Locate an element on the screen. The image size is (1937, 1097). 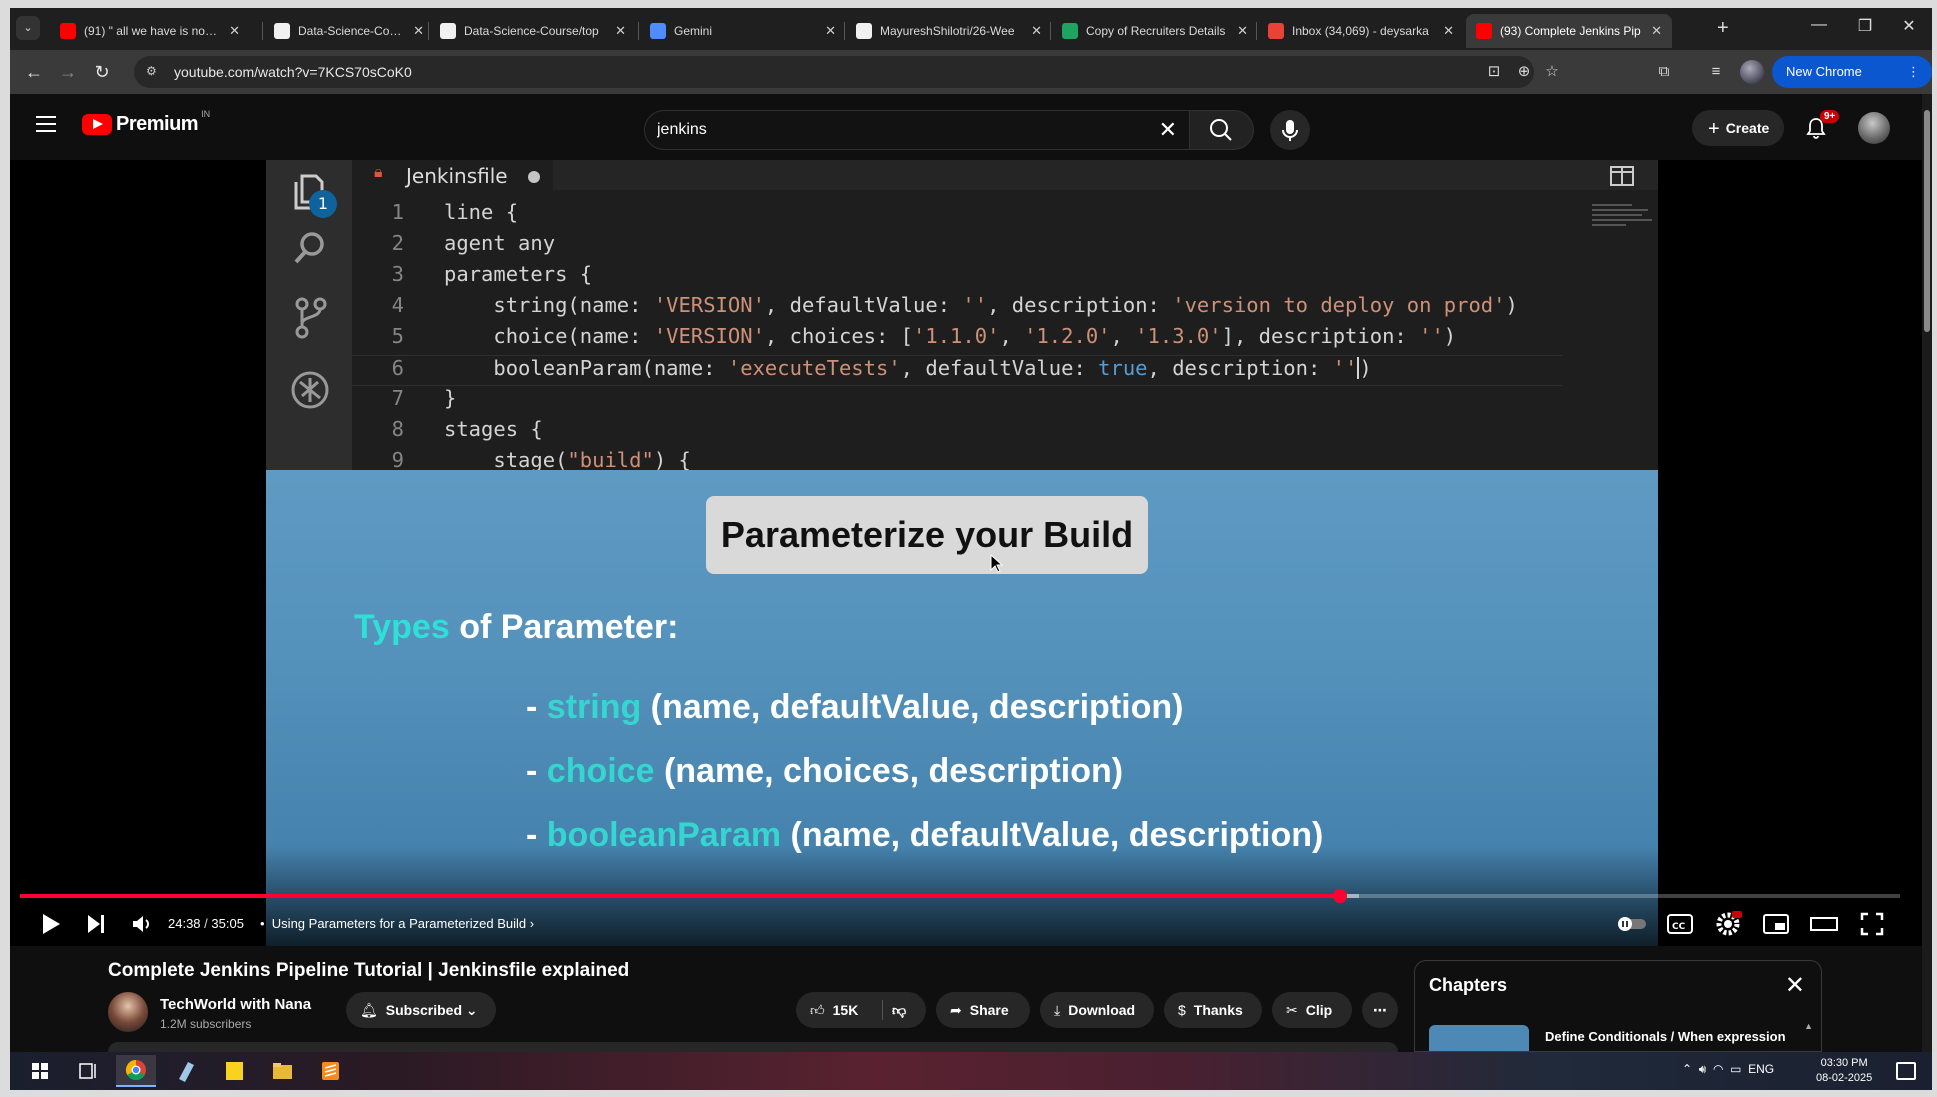
windows-start-icon is located at coordinates (40, 1071).